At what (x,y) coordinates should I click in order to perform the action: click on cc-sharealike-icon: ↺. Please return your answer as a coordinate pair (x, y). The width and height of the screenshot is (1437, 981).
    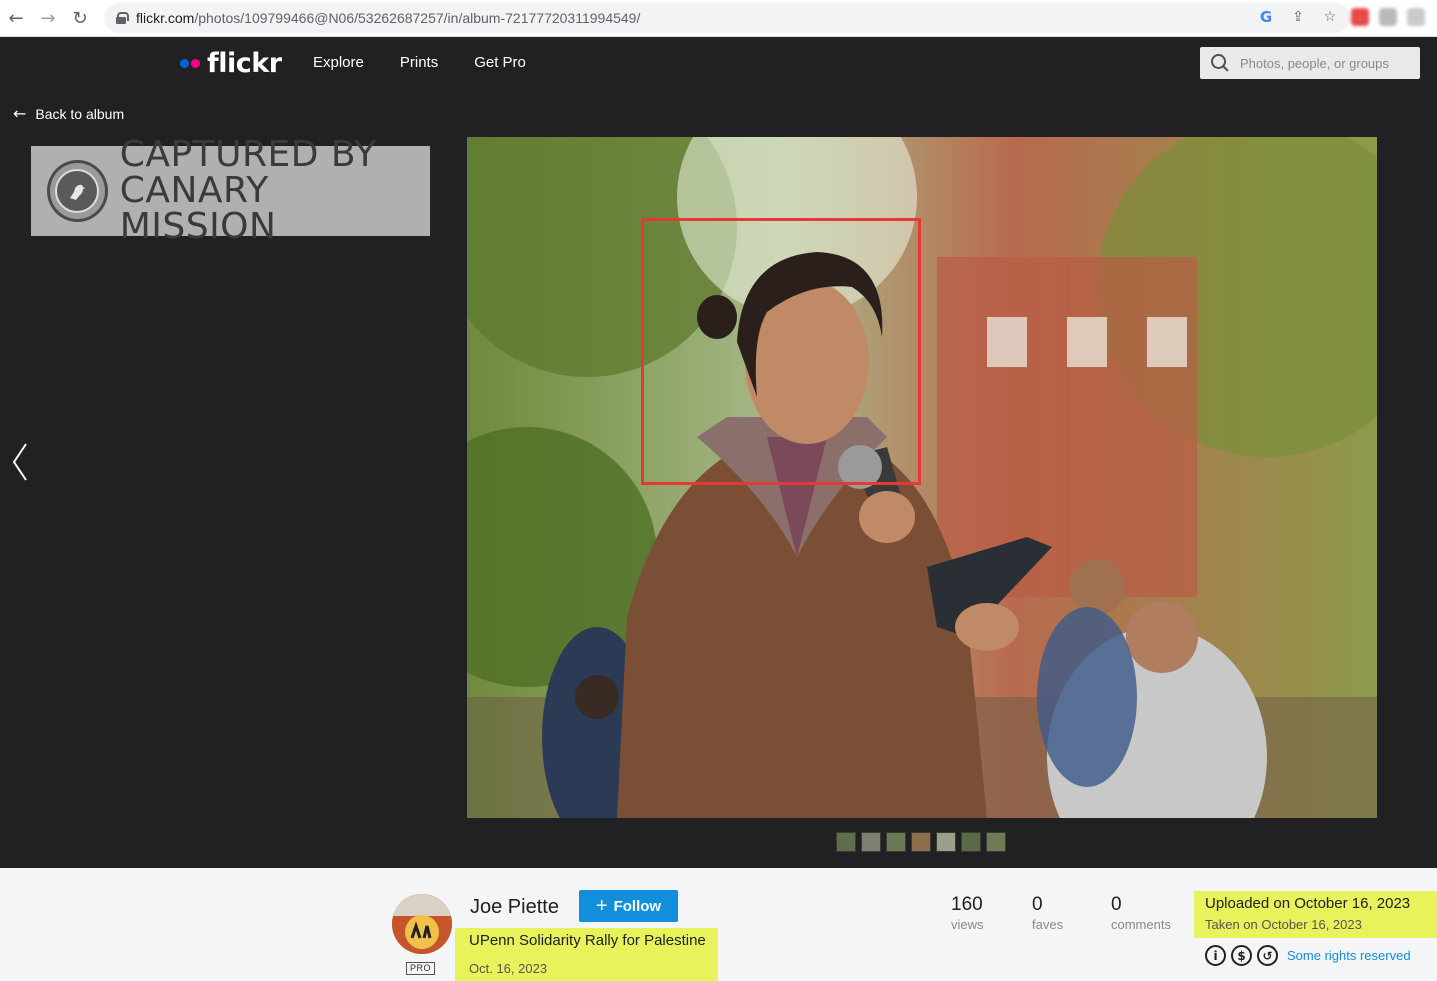
    Looking at the image, I should click on (1267, 955).